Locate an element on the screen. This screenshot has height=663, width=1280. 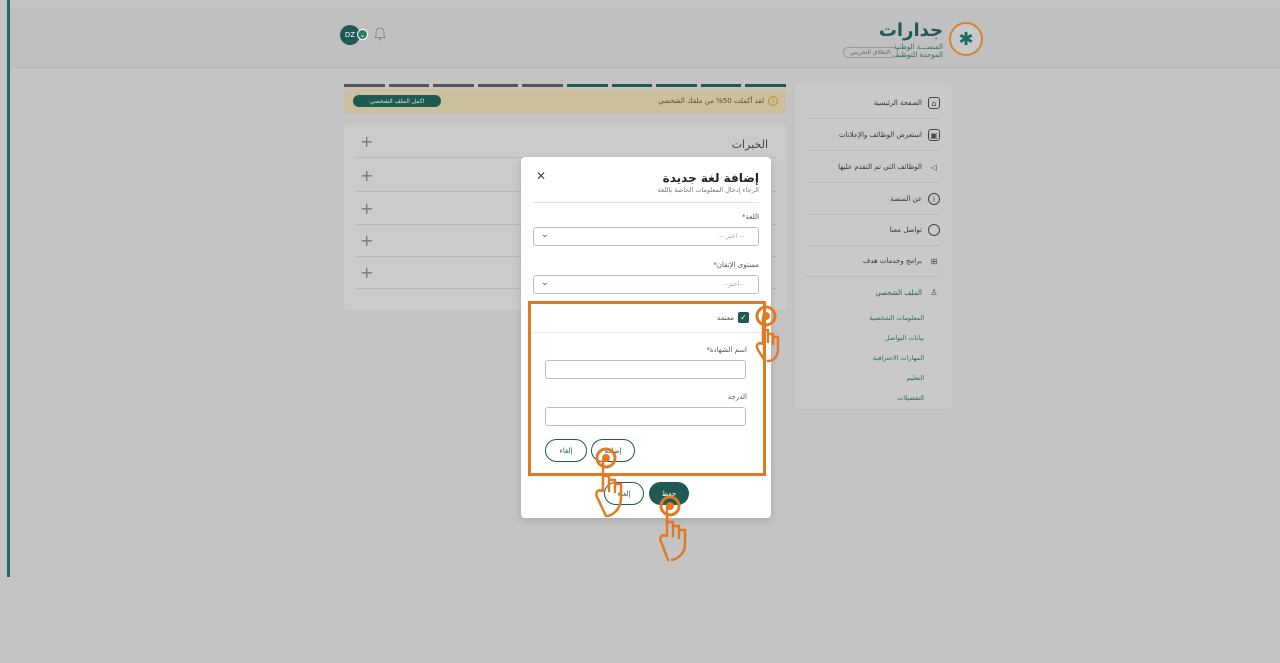
certificate-name-label: اسم الشهادة* is located at coordinates (726, 350).